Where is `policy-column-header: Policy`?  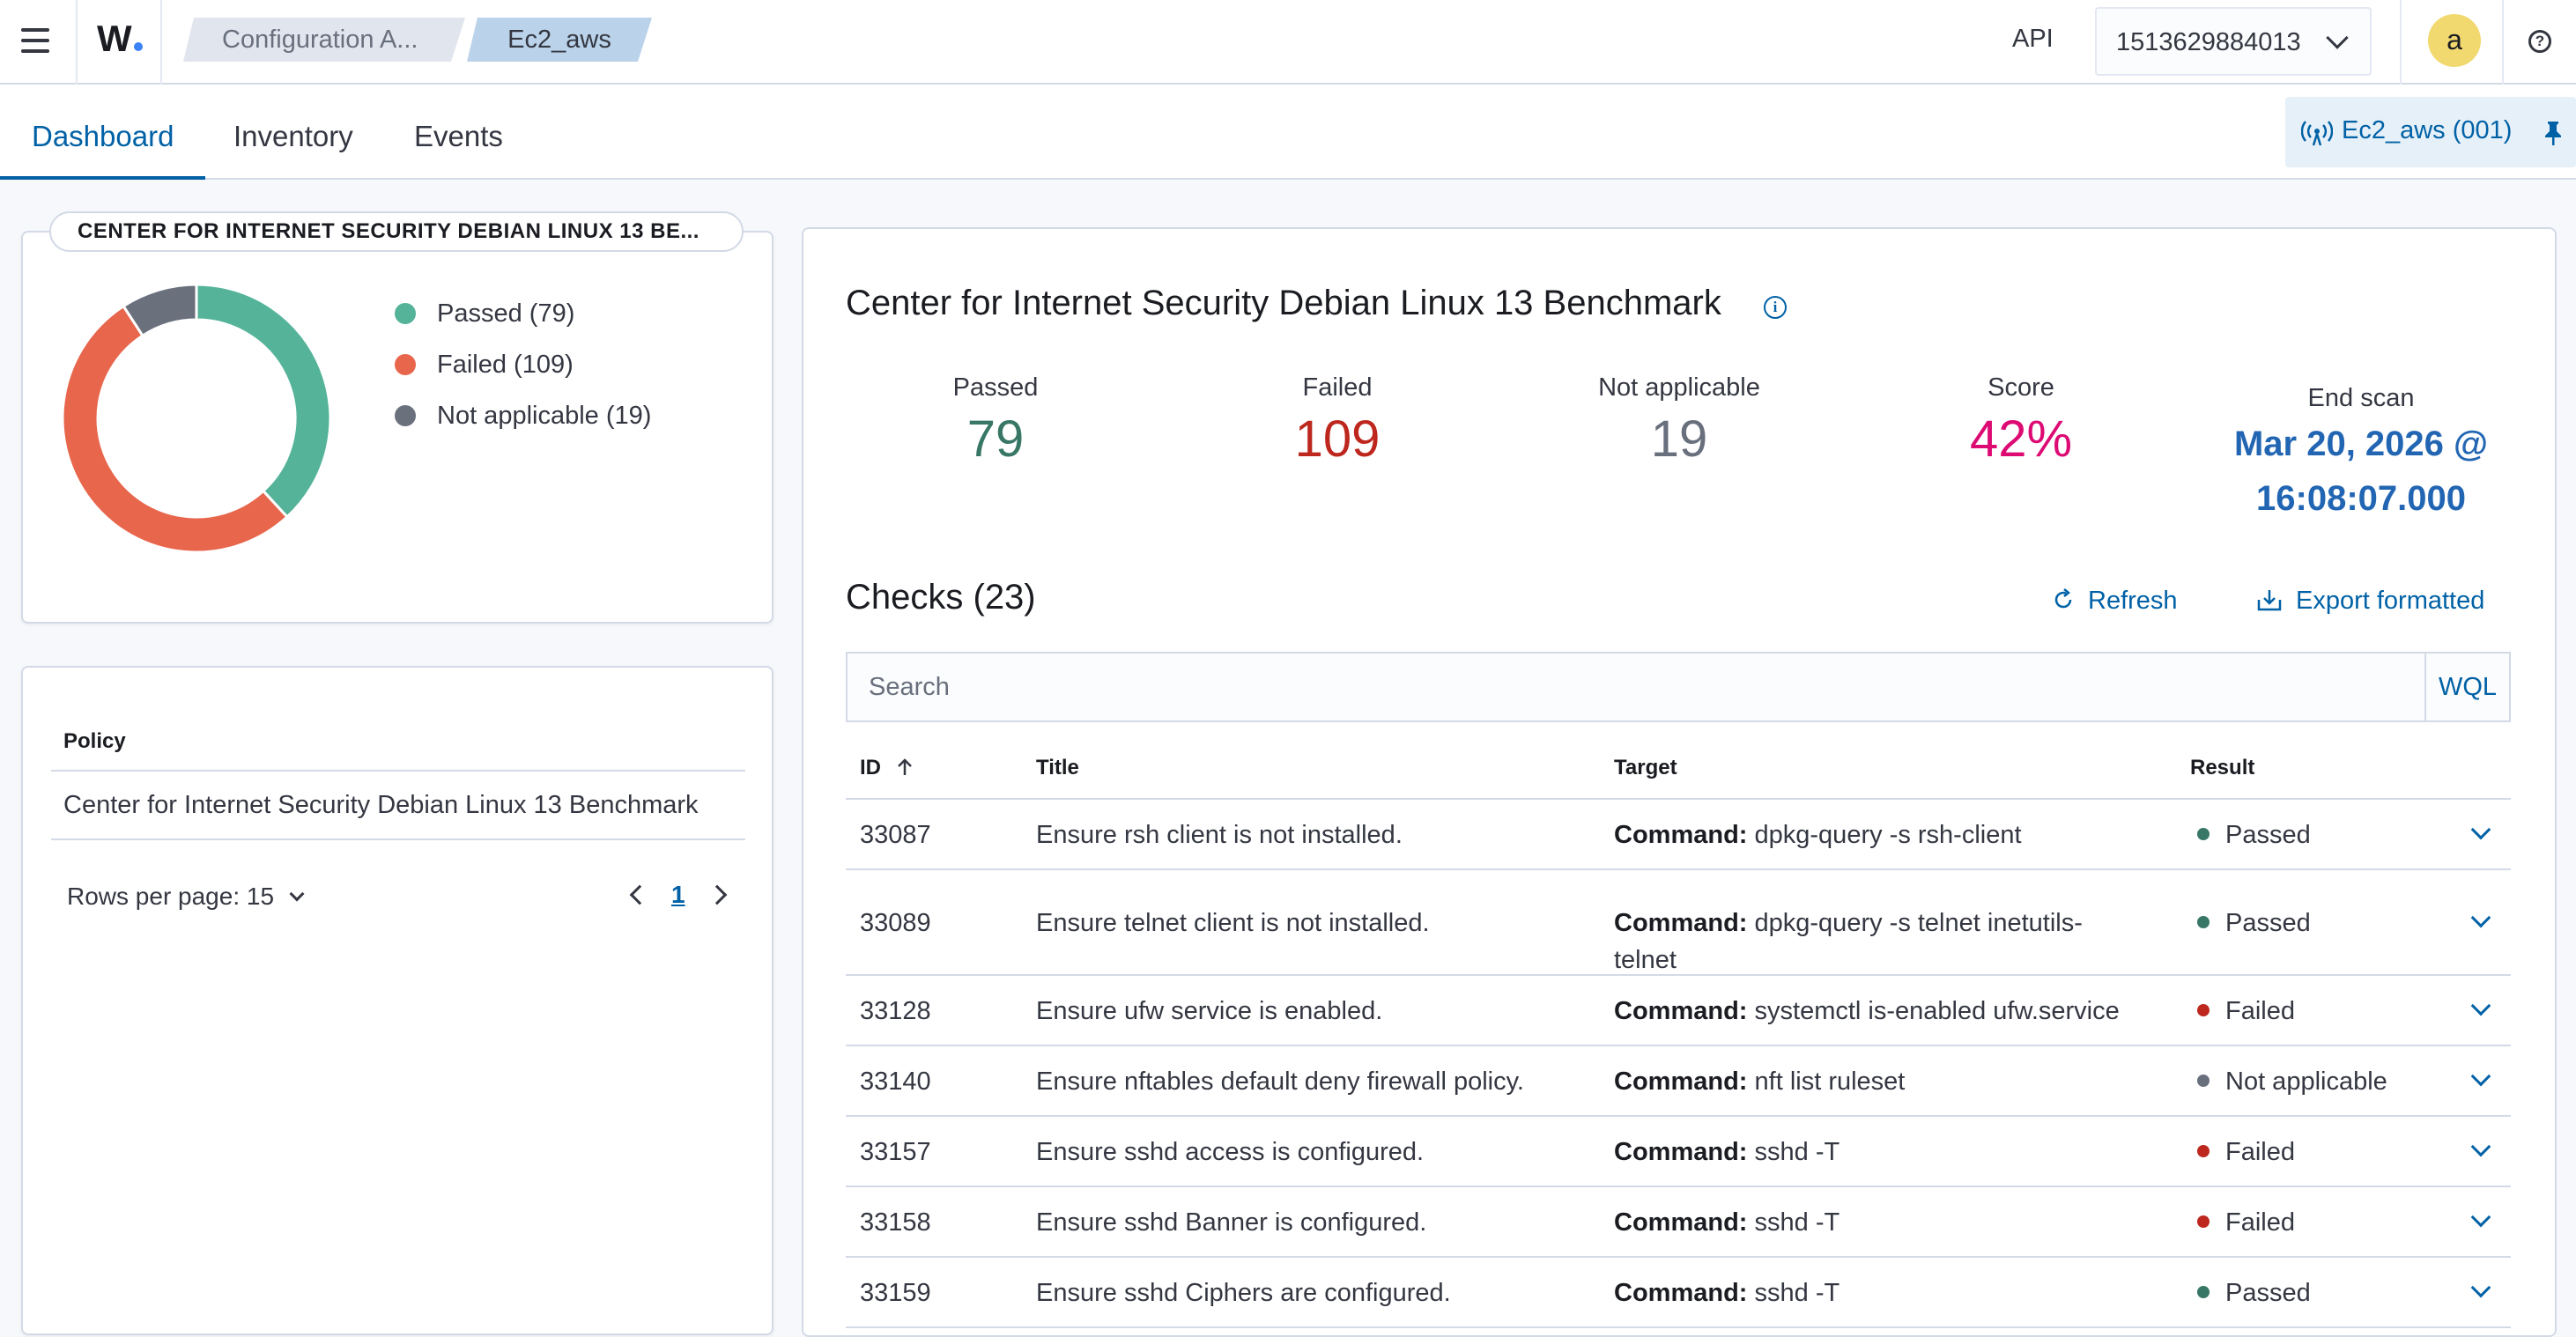 policy-column-header: Policy is located at coordinates (95, 741).